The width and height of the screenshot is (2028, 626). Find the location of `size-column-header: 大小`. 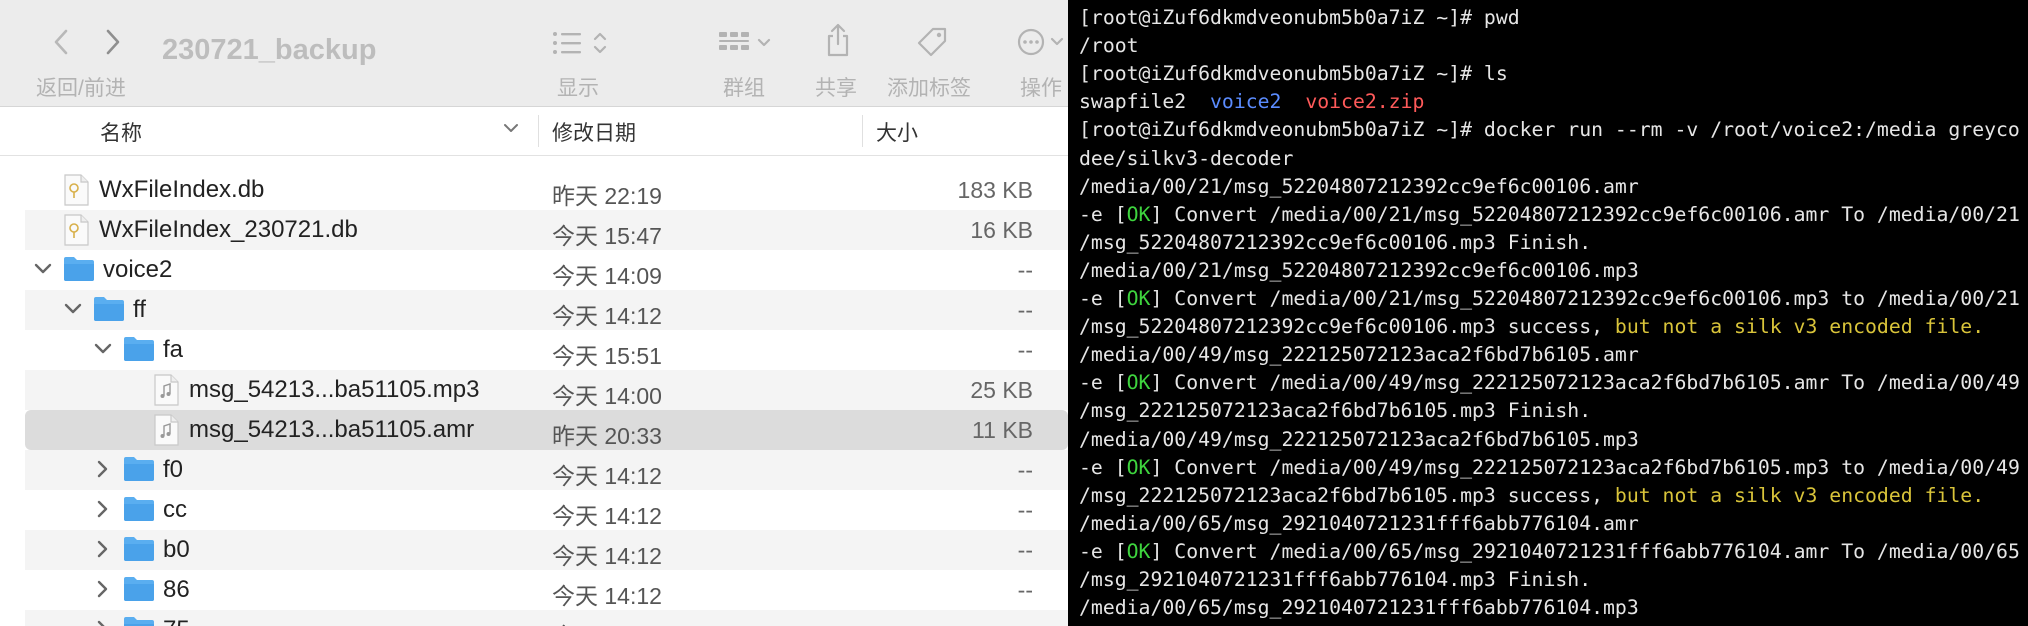

size-column-header: 大小 is located at coordinates (897, 132).